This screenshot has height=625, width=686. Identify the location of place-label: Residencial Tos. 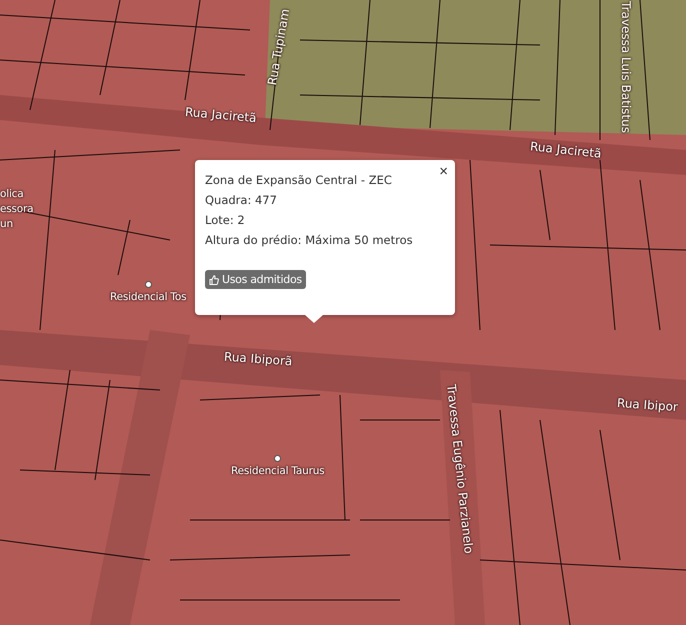
(148, 297).